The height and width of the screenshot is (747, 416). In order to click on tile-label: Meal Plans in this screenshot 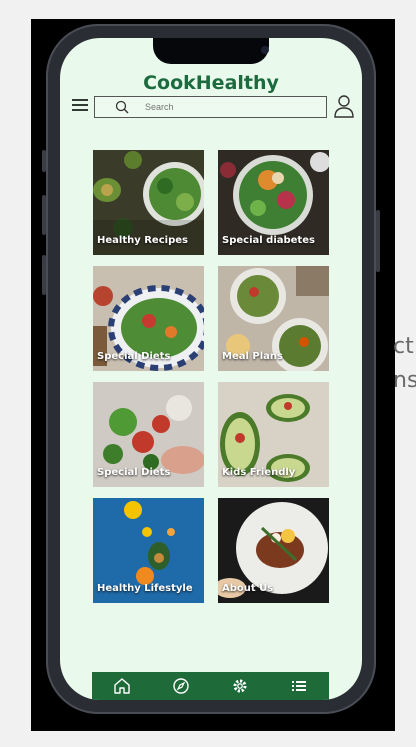, I will do `click(252, 356)`.